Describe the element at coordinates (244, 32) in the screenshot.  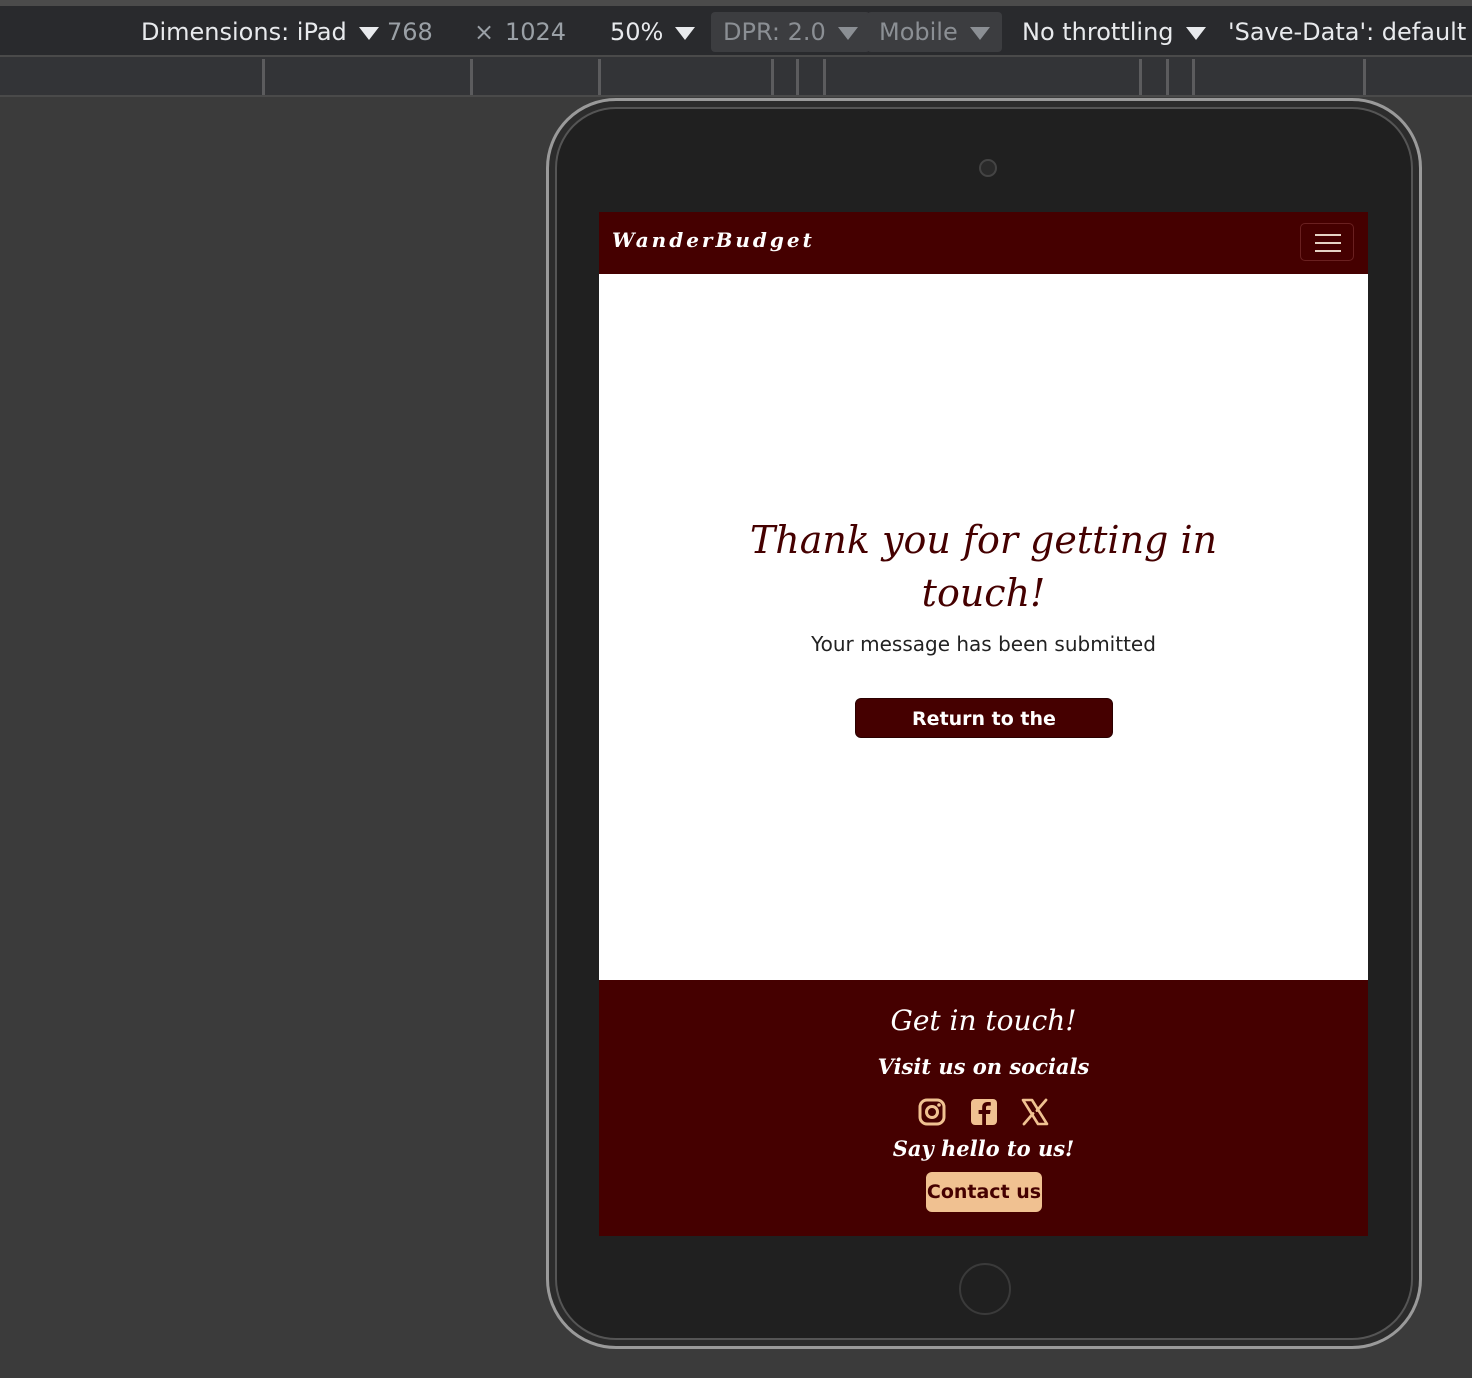
I see `dimensions-label: Dimensions: iPad` at that location.